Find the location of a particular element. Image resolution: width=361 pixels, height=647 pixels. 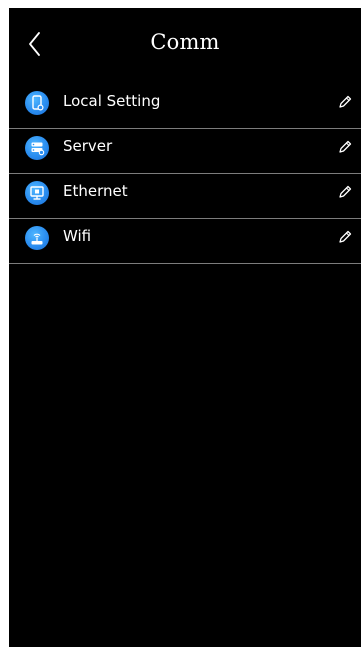

menu-item-local-setting: Local Setting is located at coordinates (185, 106).